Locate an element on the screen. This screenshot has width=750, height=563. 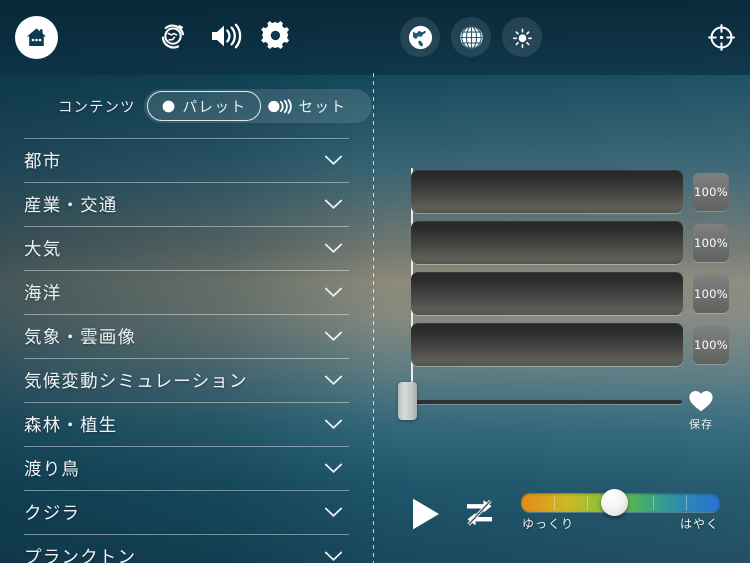
speaker-icon is located at coordinates (226, 36).